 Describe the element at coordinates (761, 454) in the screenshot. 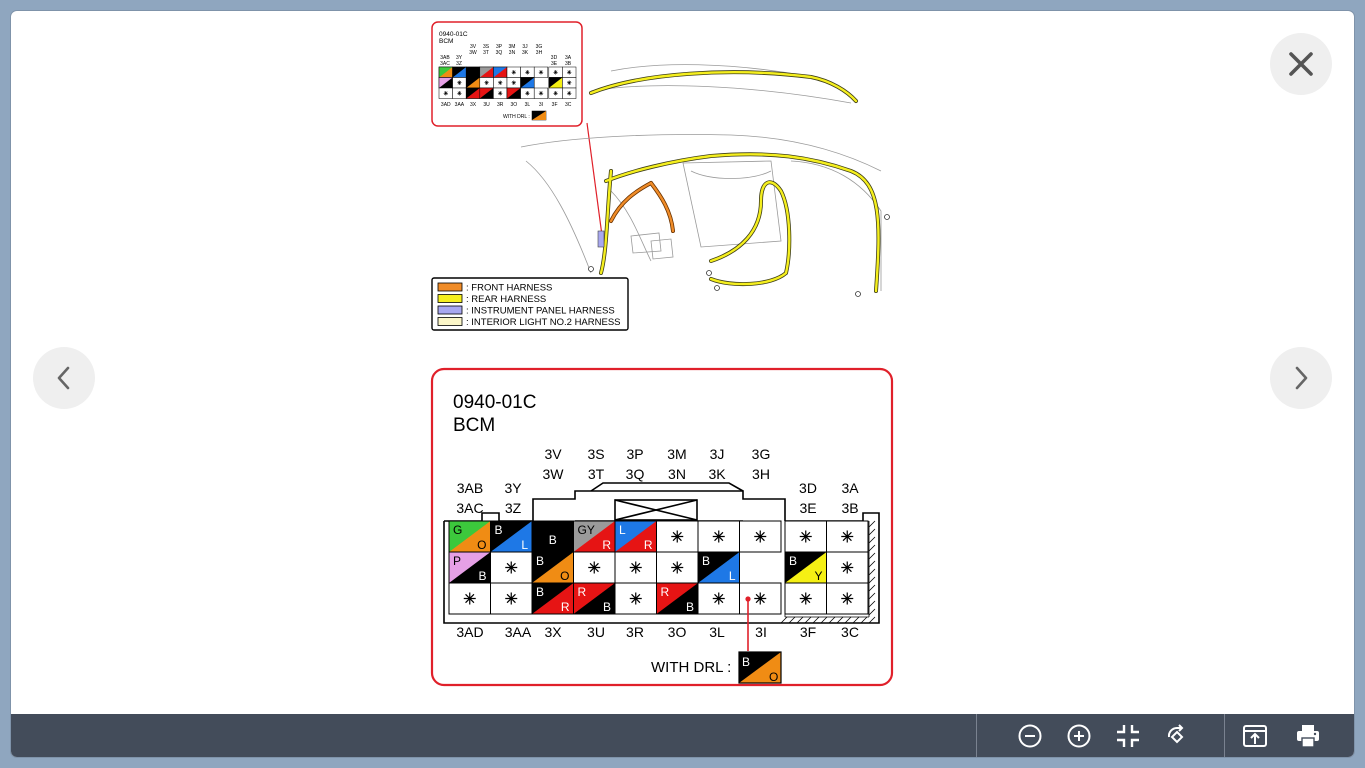

I see `pin-label: 3G` at that location.